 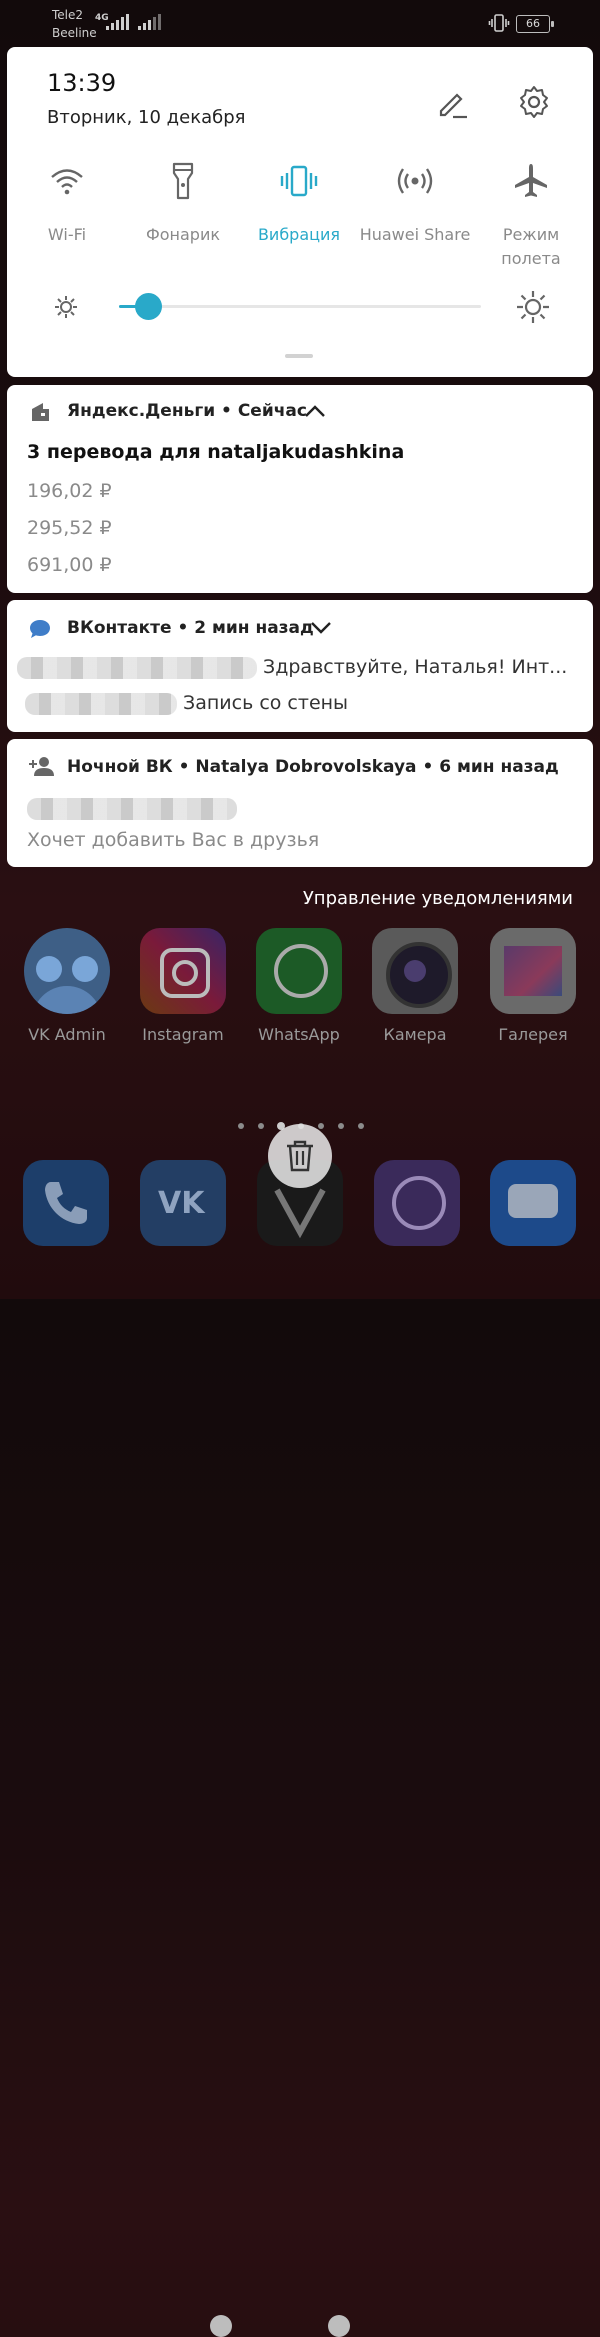 What do you see at coordinates (117, 22) in the screenshot?
I see `signal-icon` at bounding box center [117, 22].